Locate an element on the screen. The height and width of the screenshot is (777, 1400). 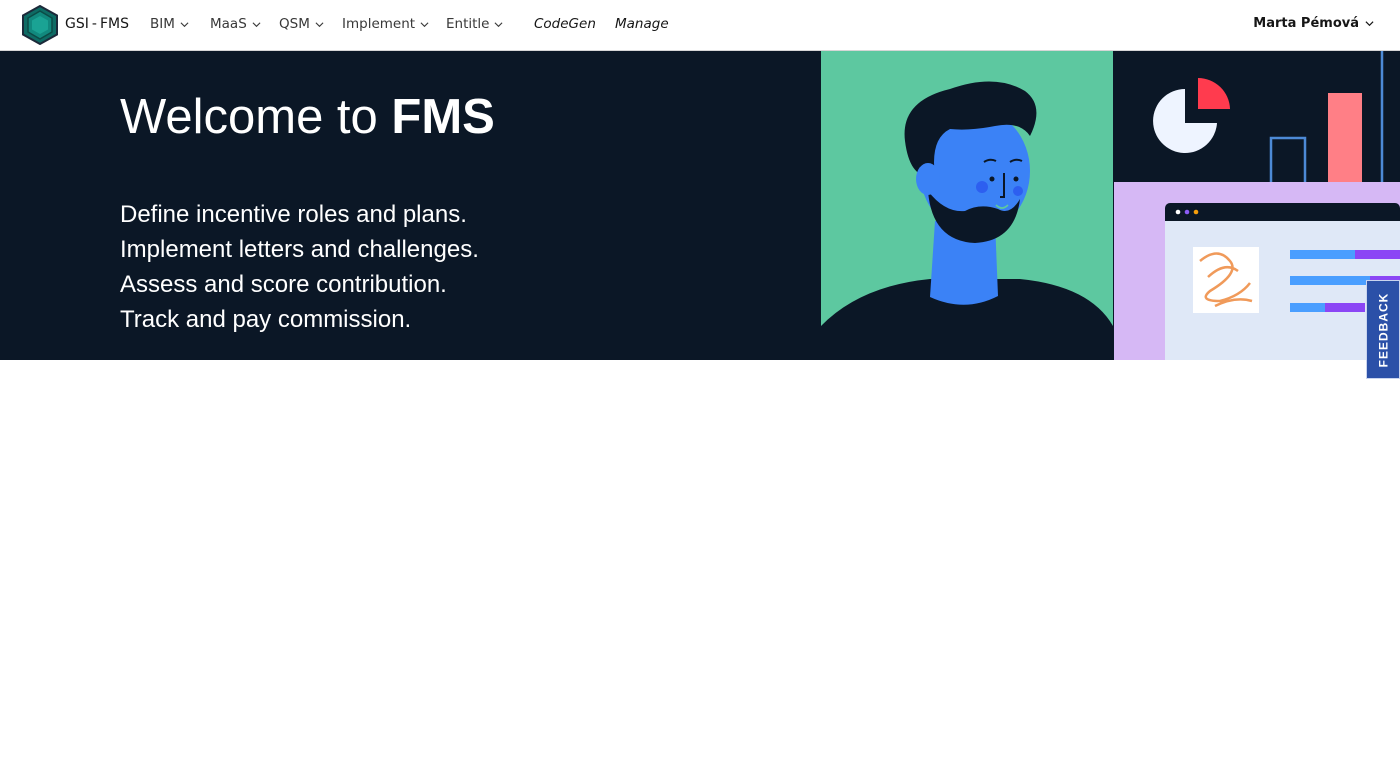
feedback-tab-button: FEEDBACK is located at coordinates (1383, 329).